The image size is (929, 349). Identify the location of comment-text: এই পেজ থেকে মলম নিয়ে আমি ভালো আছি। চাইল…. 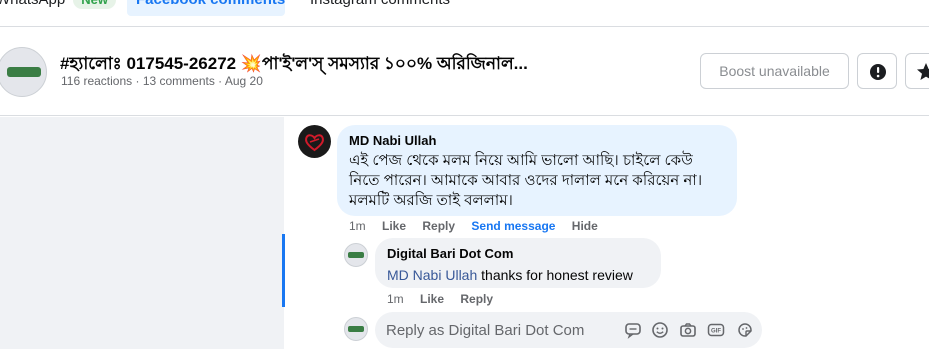
(526, 180).